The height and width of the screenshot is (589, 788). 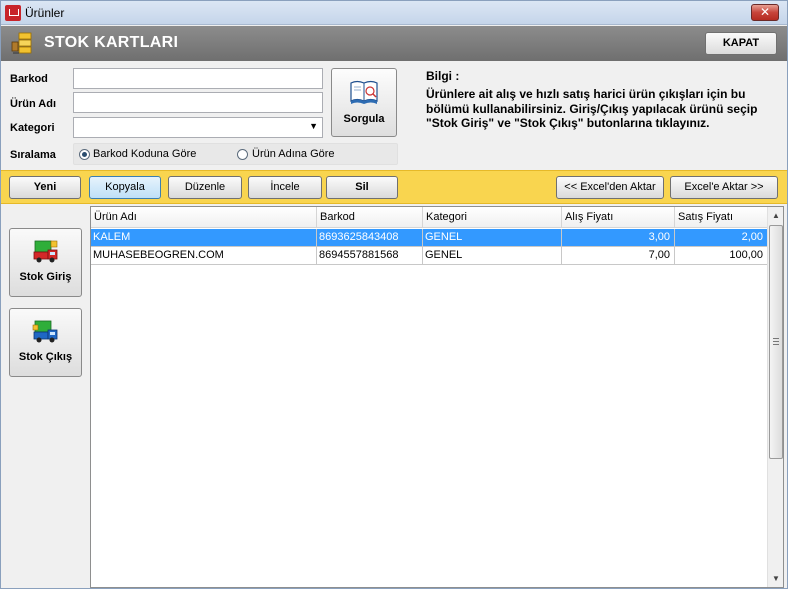 I want to click on sorgula-label: Sorgula, so click(x=364, y=119).